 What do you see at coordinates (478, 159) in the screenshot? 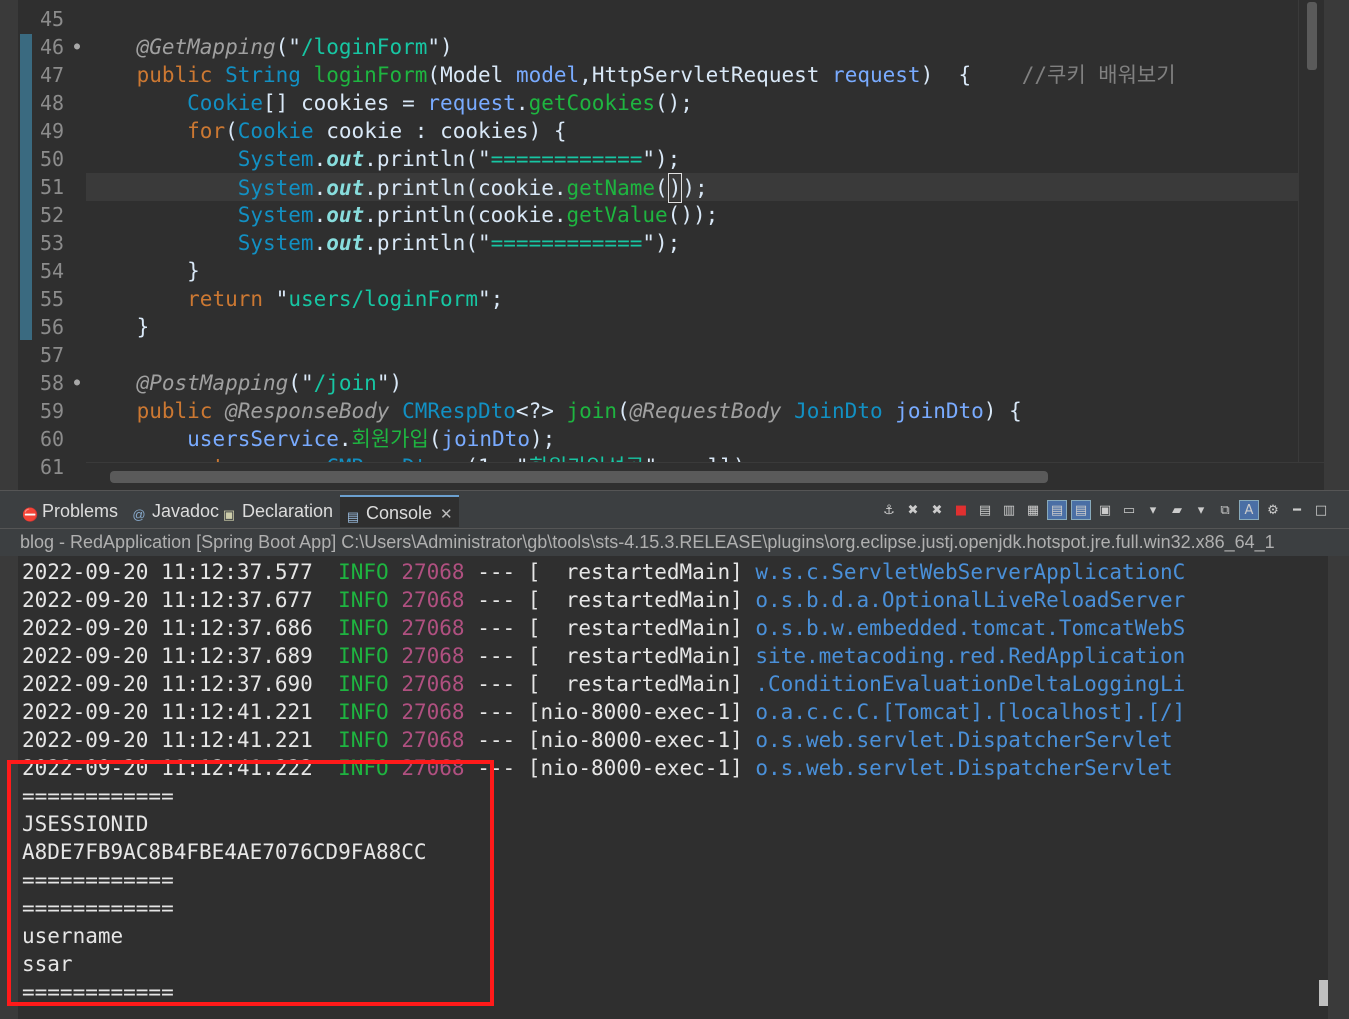
I see `code-token: ("` at bounding box center [478, 159].